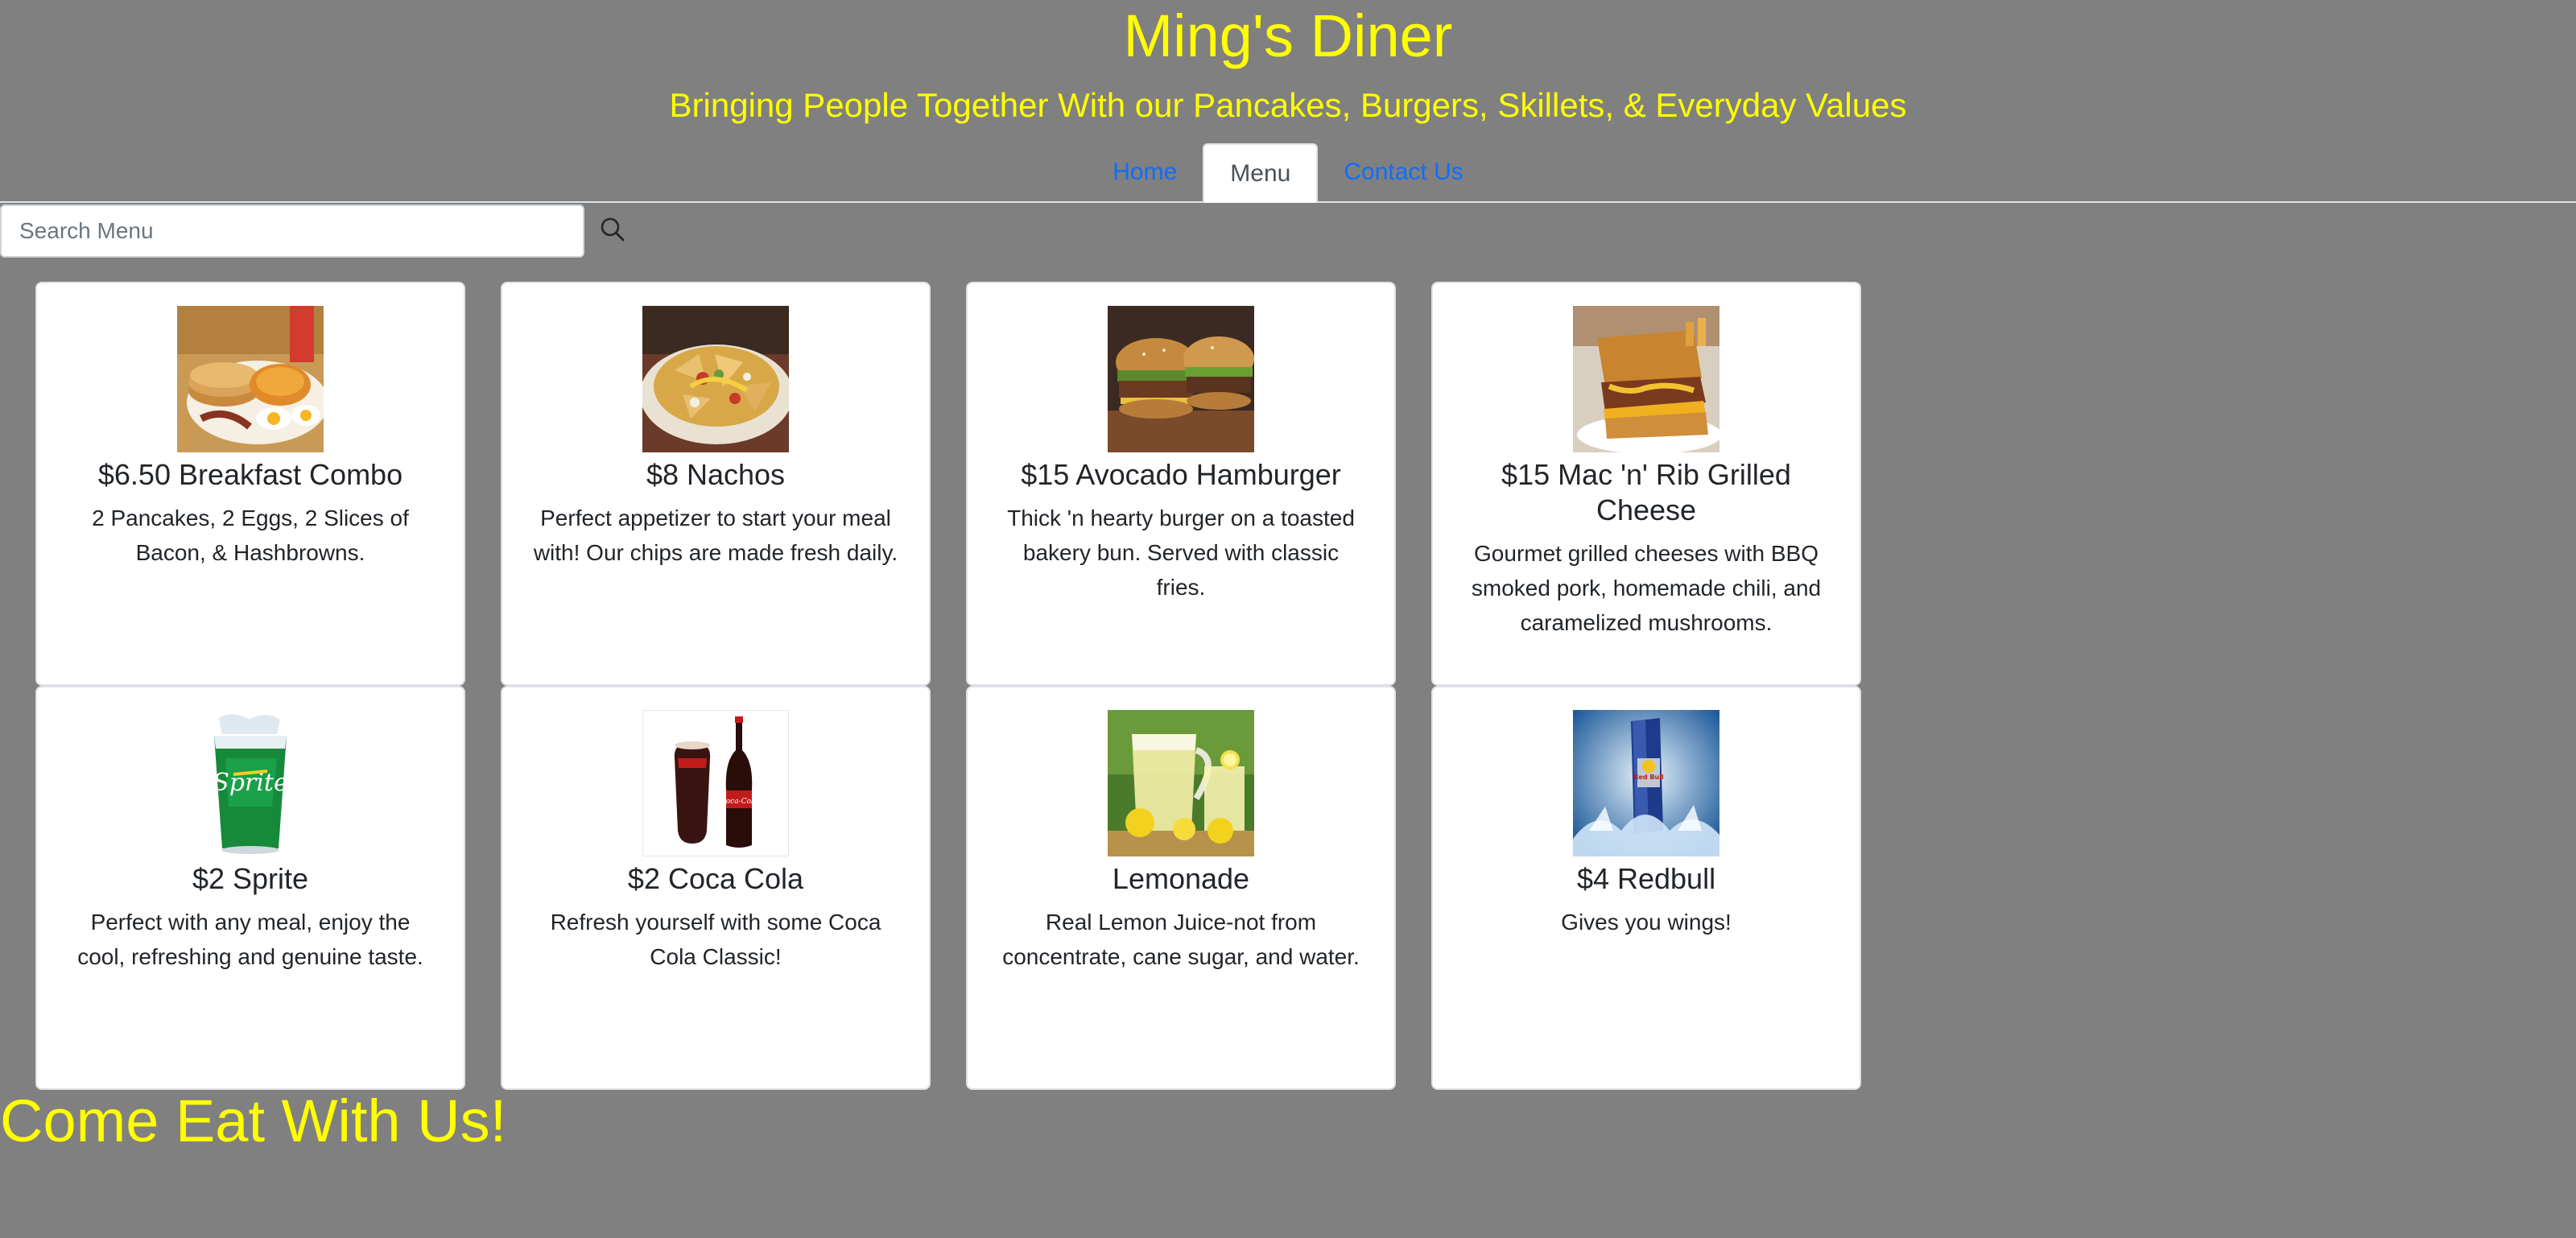  What do you see at coordinates (1261, 173) in the screenshot?
I see `tab-menu: Menu` at bounding box center [1261, 173].